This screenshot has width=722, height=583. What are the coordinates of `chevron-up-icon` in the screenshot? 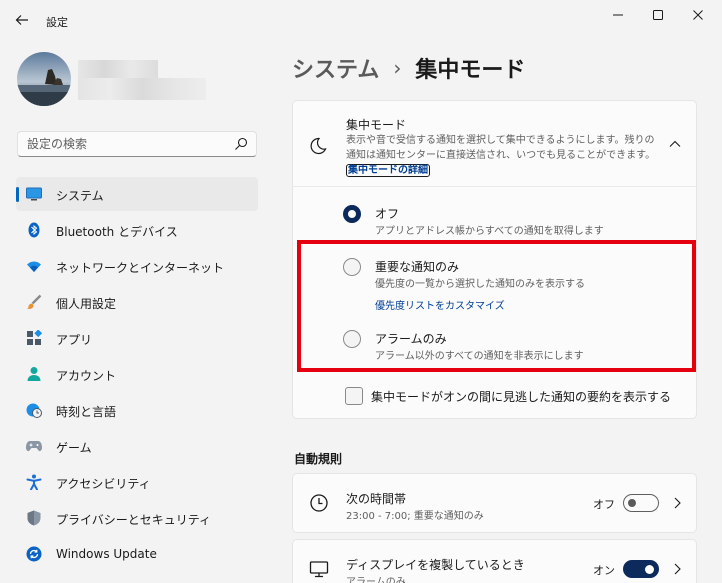 It's located at (675, 144).